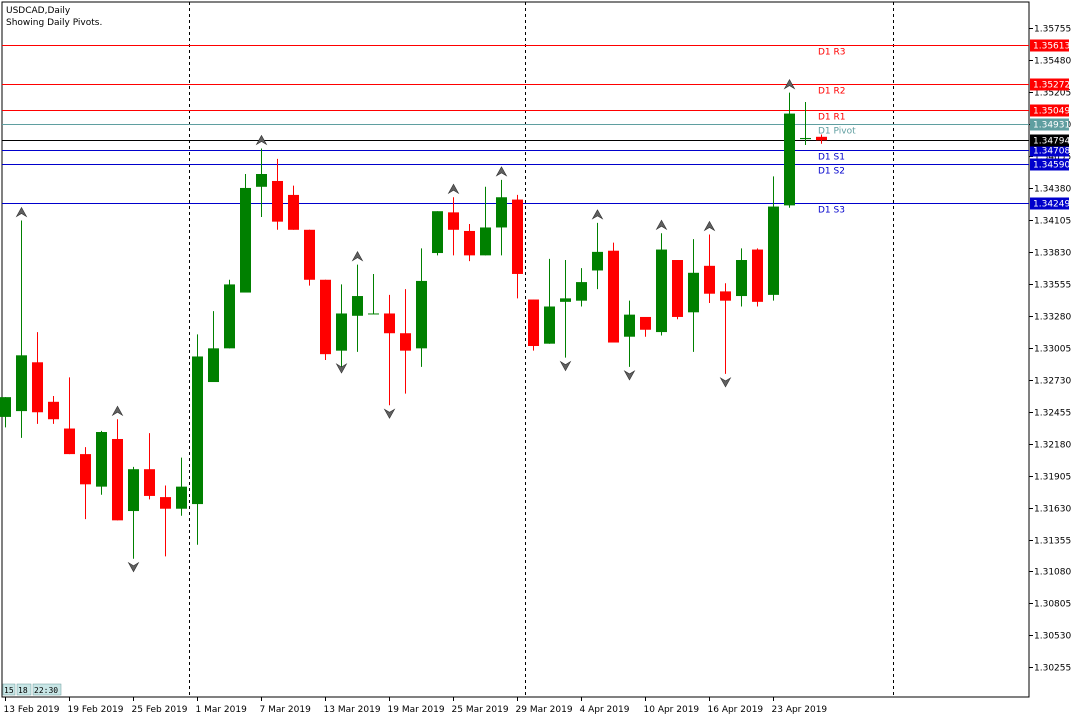  I want to click on x-tick-label-8: 29 Mar 2019, so click(544, 710).